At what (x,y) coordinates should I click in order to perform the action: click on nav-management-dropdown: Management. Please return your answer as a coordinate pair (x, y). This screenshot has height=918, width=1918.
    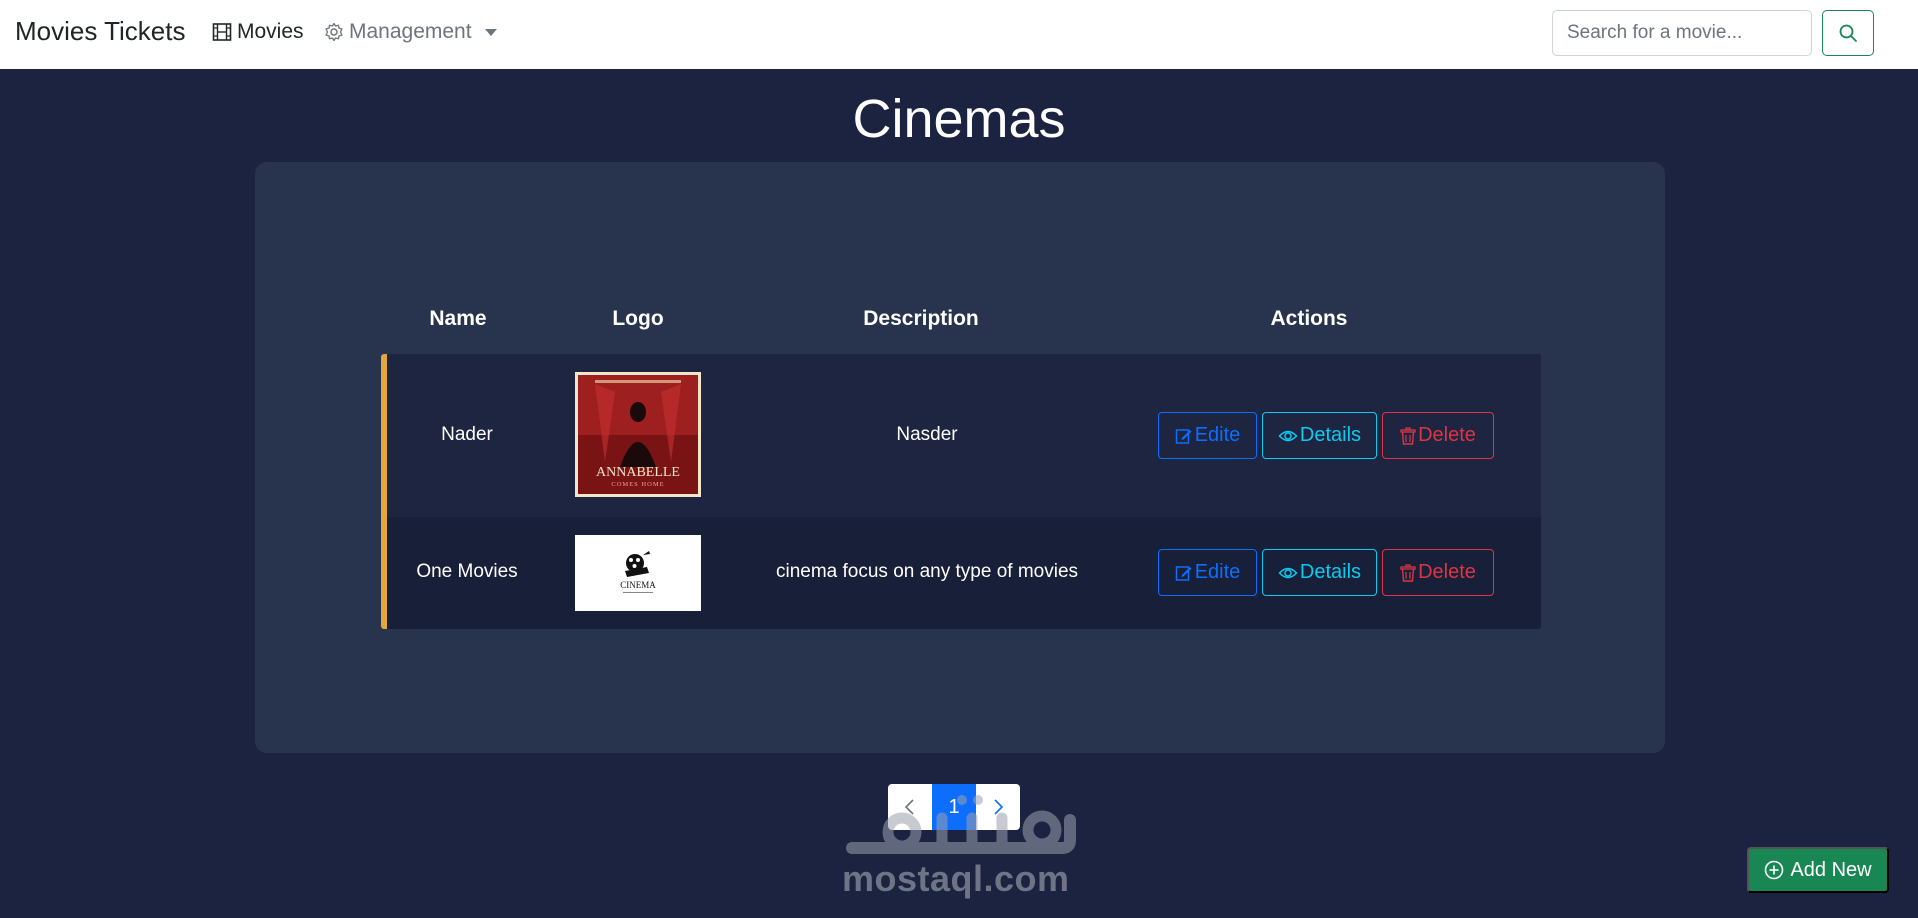
    Looking at the image, I should click on (410, 32).